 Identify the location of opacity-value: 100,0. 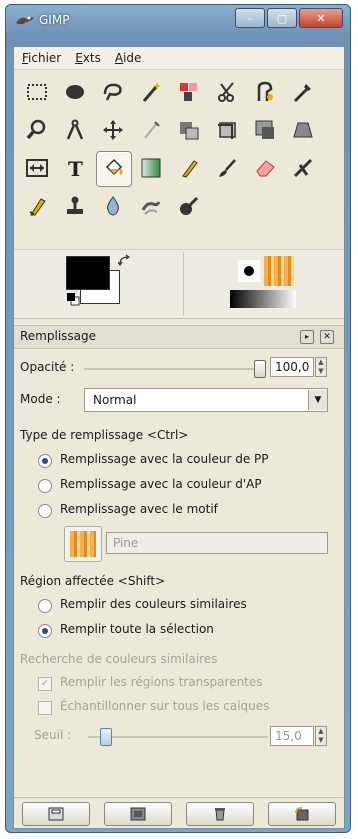
(292, 367).